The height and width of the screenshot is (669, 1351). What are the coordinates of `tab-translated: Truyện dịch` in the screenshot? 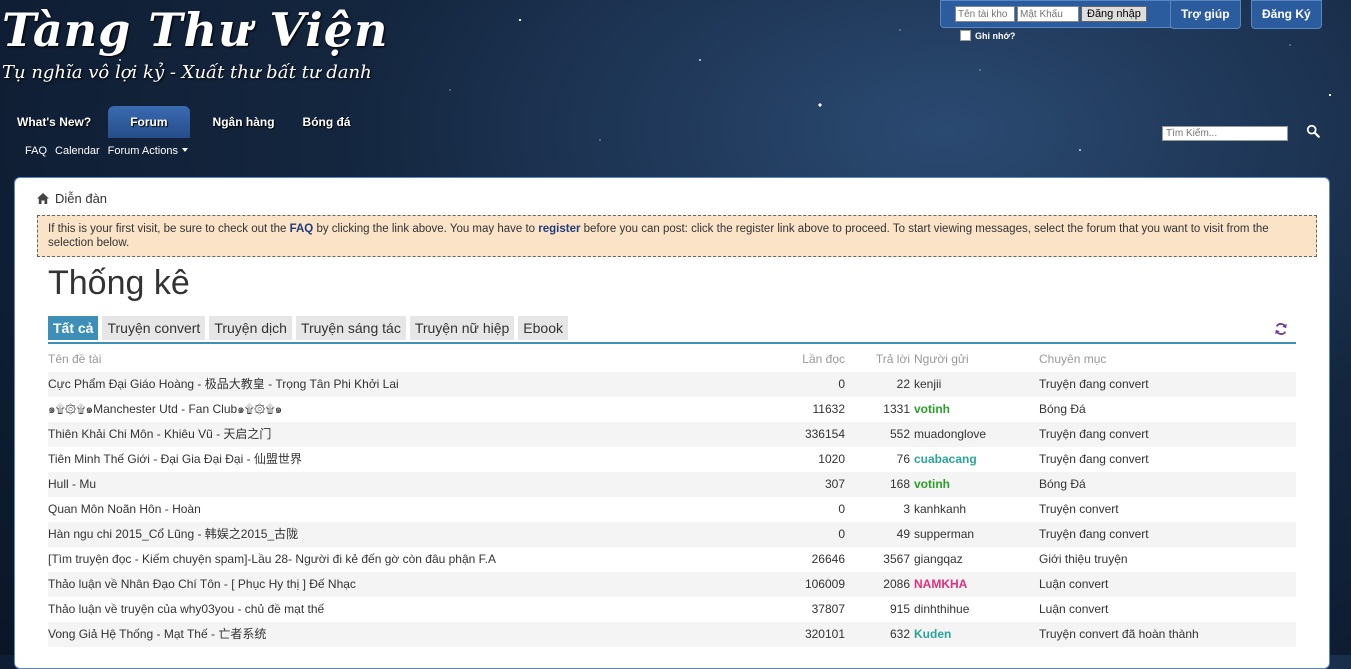 It's located at (250, 328).